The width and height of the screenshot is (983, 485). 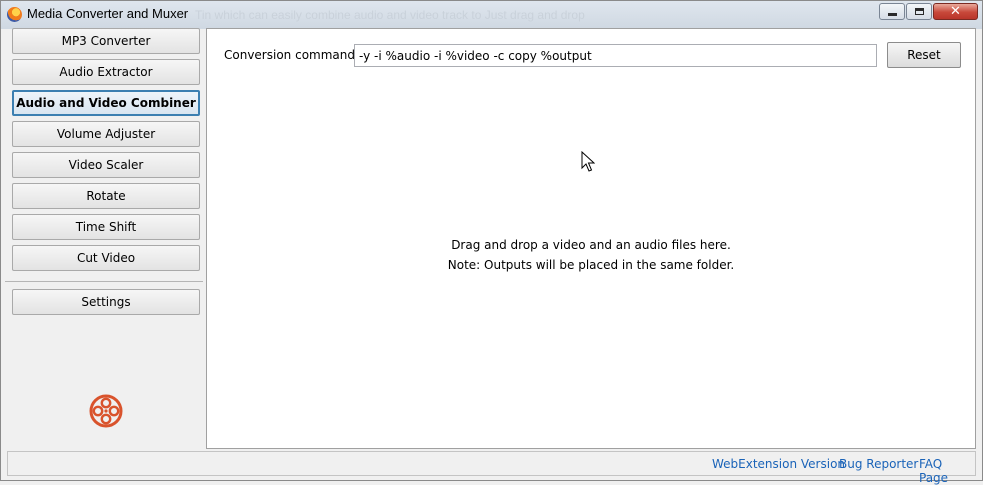 I want to click on sidebar-divider, so click(x=104, y=281).